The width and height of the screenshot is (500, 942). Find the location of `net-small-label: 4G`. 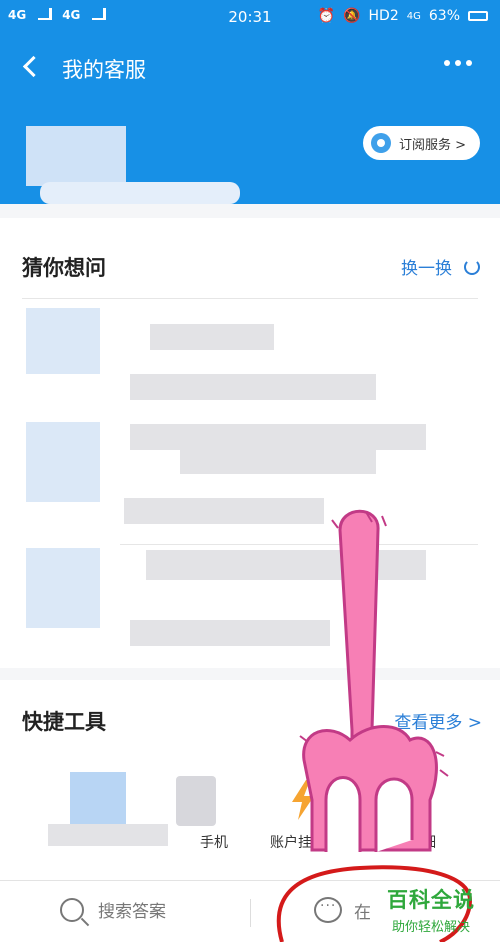

net-small-label: 4G is located at coordinates (413, 16).